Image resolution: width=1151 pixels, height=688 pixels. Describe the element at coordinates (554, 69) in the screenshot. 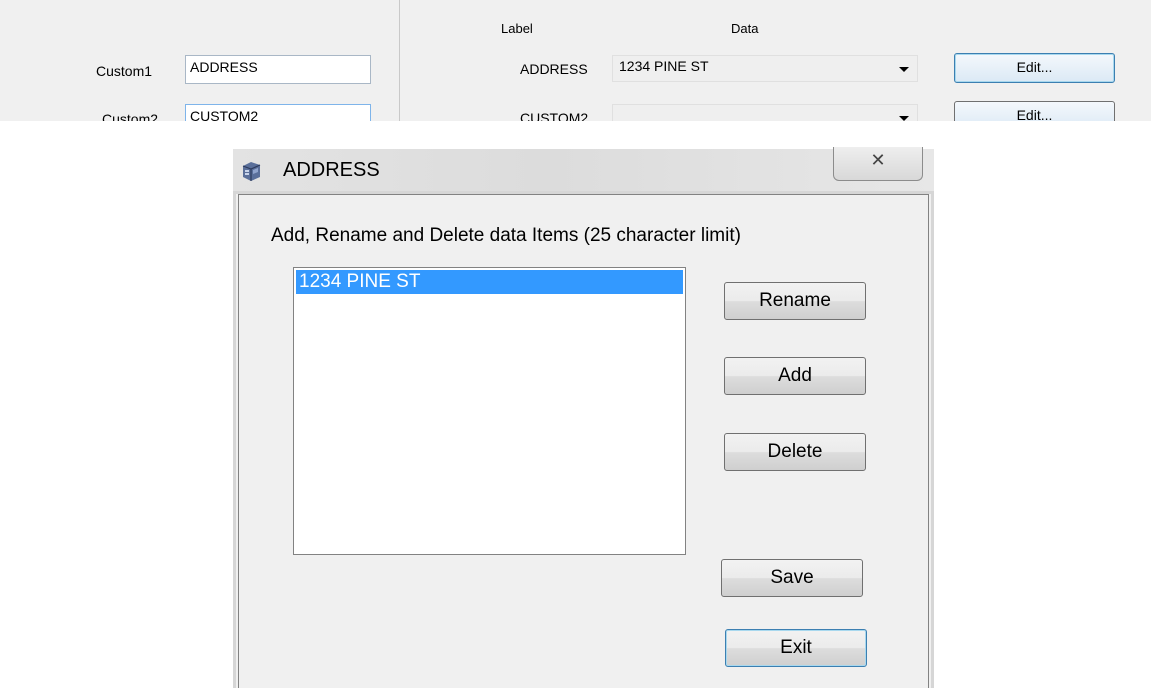

I see `data-label-address: ADDRESS` at that location.